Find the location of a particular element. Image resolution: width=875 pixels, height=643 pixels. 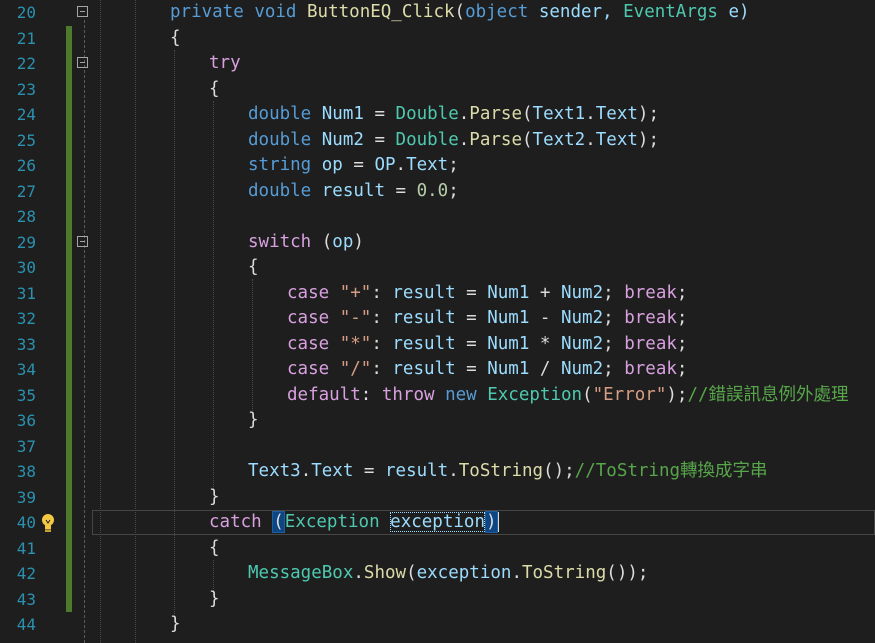

line-number: 39 is located at coordinates (26, 497).